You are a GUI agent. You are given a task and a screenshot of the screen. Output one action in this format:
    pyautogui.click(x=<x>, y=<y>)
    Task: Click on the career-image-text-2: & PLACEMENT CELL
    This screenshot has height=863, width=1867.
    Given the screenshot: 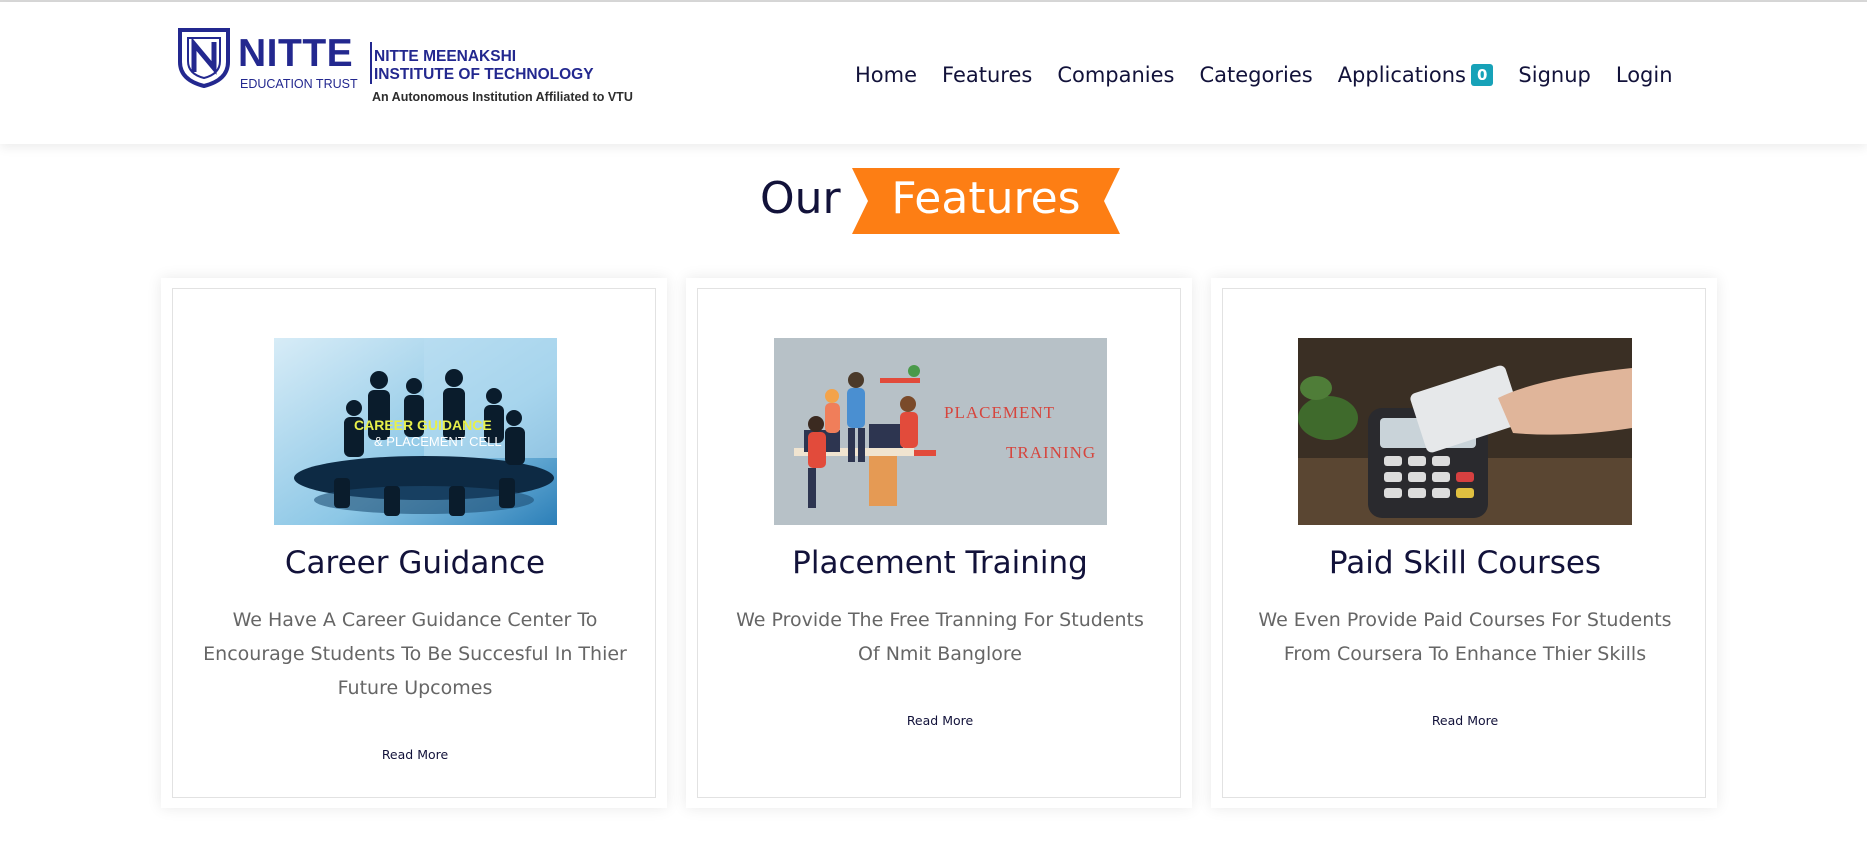 What is the action you would take?
    pyautogui.click(x=438, y=441)
    